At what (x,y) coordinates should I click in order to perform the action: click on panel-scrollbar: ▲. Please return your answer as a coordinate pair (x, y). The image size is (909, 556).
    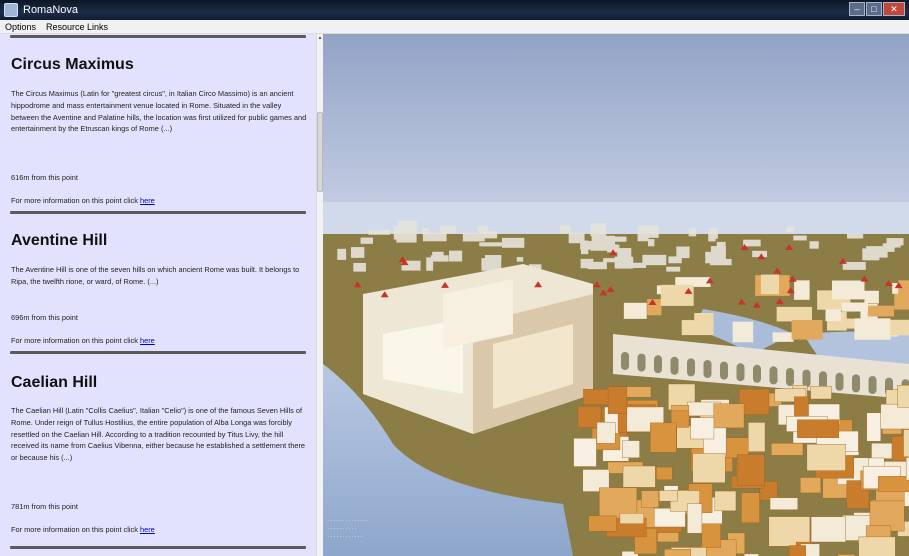
    Looking at the image, I should click on (319, 295).